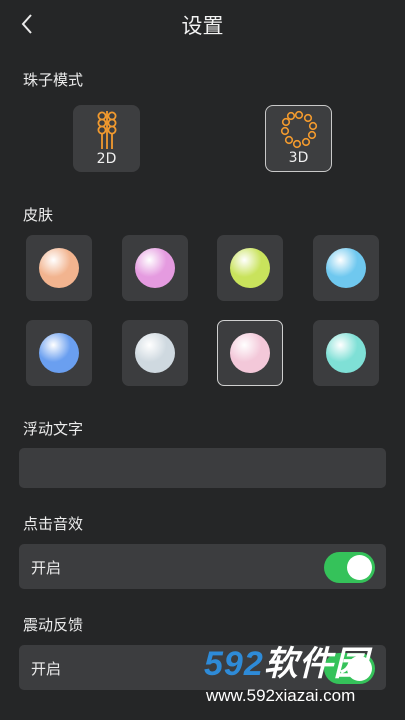 This screenshot has width=405, height=720. Describe the element at coordinates (202, 566) in the screenshot. I see `click-sound-row: 开启` at that location.